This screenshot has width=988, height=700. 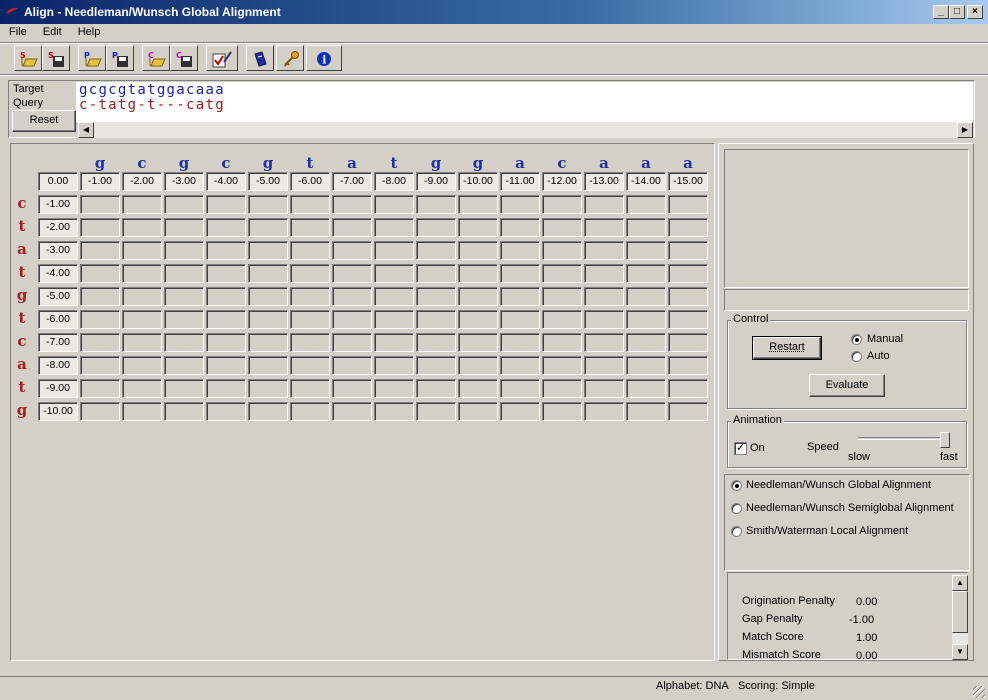 What do you see at coordinates (156, 58) in the screenshot?
I see `open-config-c-button: C` at bounding box center [156, 58].